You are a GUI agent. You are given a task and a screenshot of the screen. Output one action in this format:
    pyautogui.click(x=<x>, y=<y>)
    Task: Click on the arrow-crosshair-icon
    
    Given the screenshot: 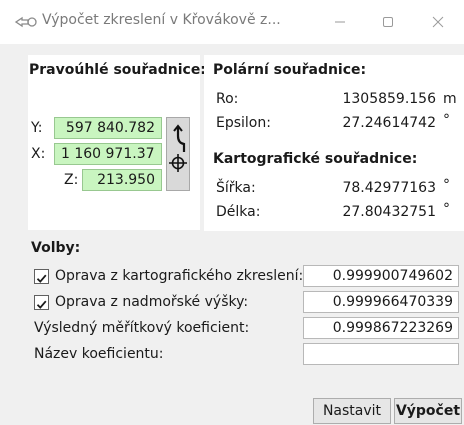 What is the action you would take?
    pyautogui.click(x=178, y=148)
    